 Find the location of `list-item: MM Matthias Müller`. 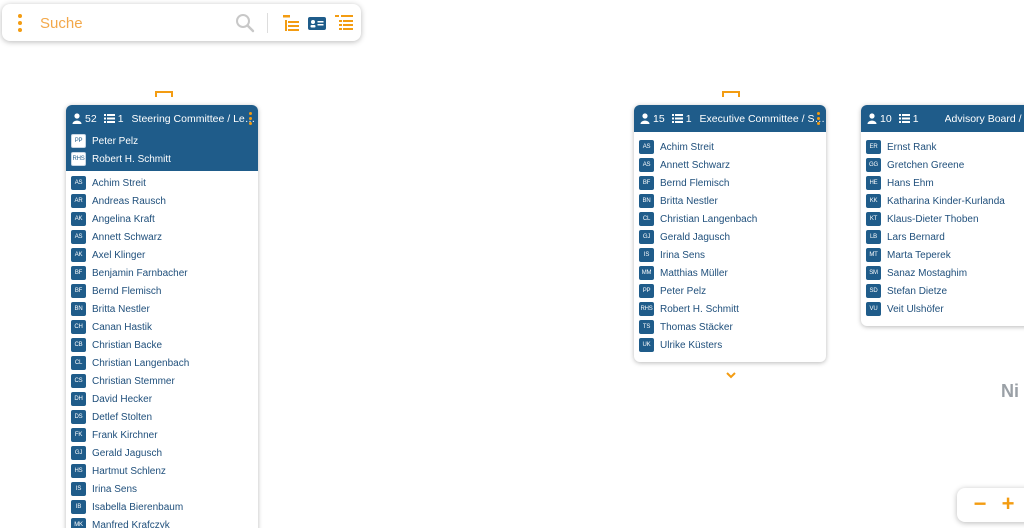

list-item: MM Matthias Müller is located at coordinates (730, 273).